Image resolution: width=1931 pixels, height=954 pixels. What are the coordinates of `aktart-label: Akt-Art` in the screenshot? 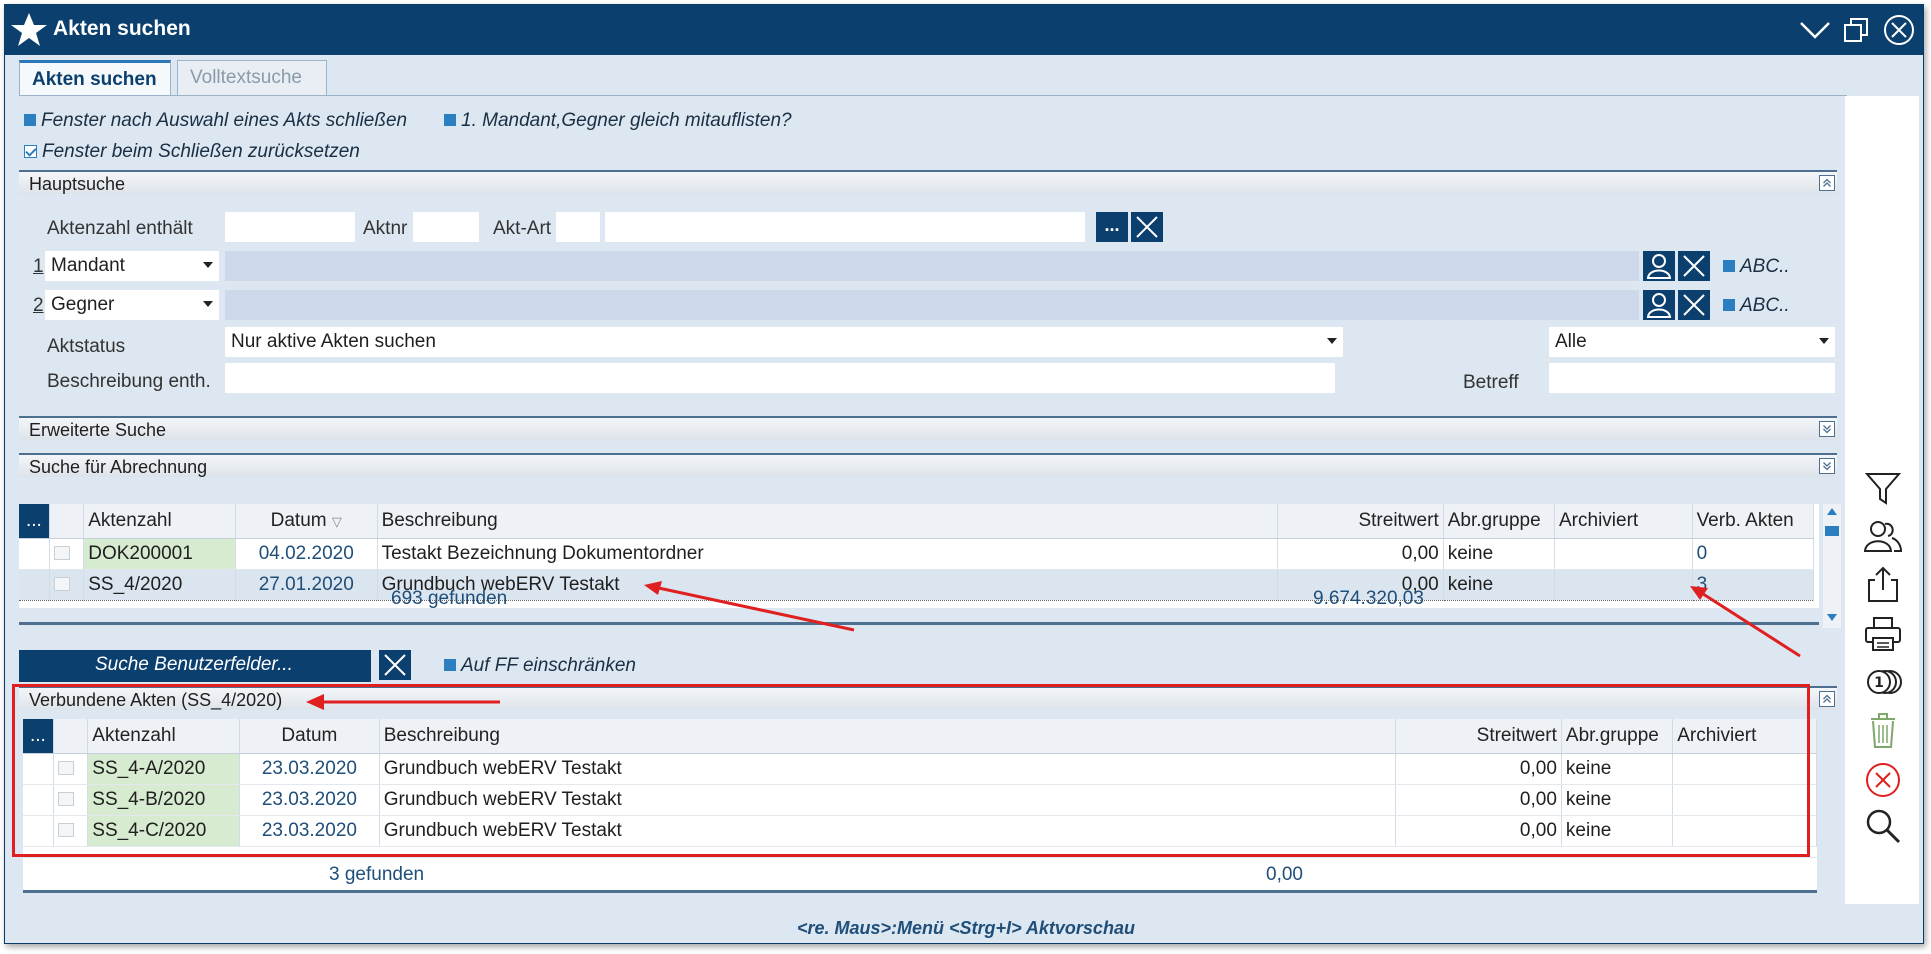 It's located at (522, 228).